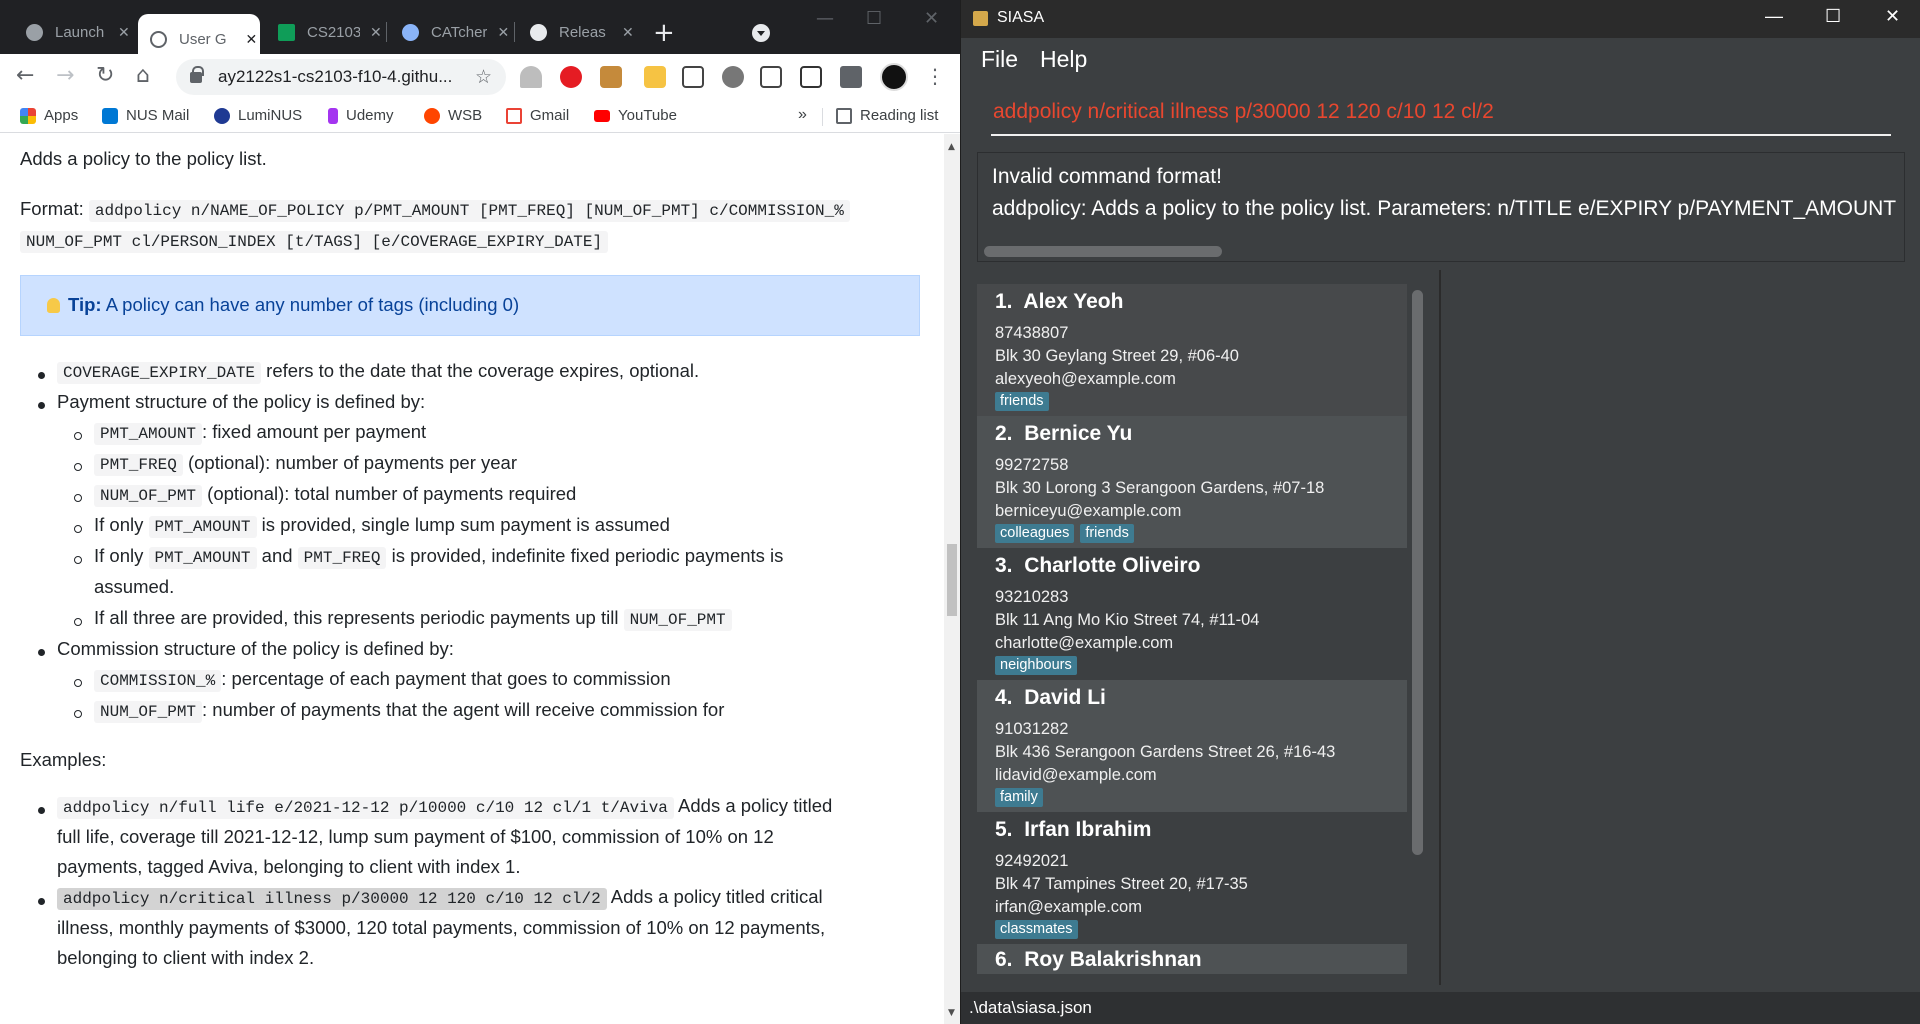 This screenshot has height=1024, width=1920. What do you see at coordinates (571, 77) in the screenshot?
I see `adblock-icon` at bounding box center [571, 77].